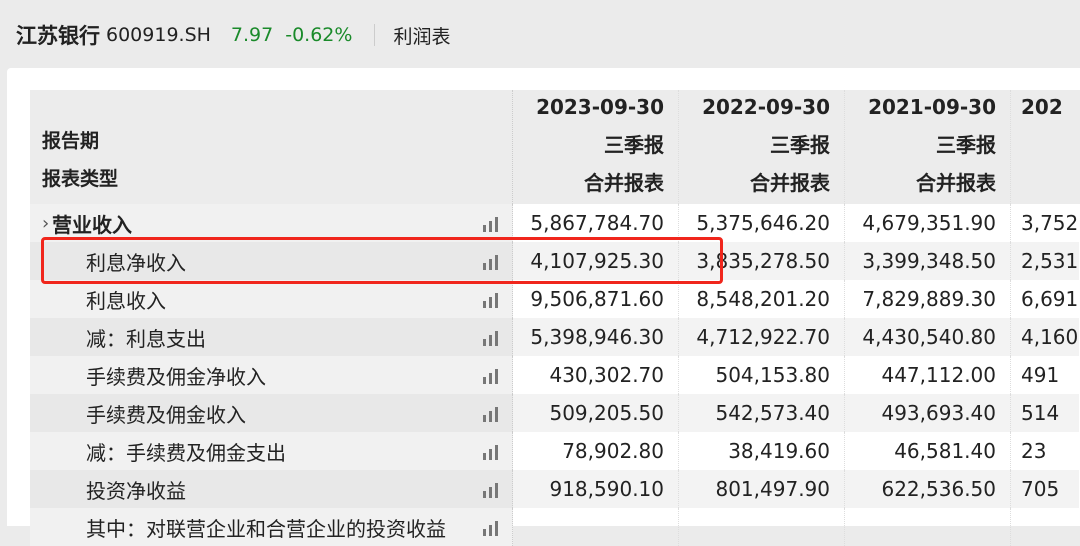 This screenshot has width=1080, height=546. Describe the element at coordinates (1050, 299) in the screenshot. I see `value-cell: 6,691` at that location.